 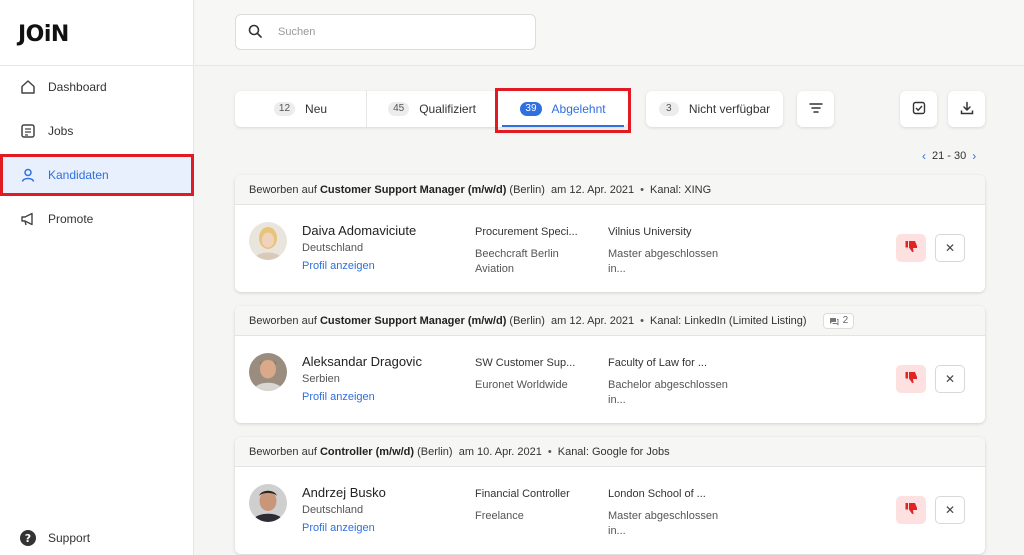 I want to click on filter-button, so click(x=815, y=109).